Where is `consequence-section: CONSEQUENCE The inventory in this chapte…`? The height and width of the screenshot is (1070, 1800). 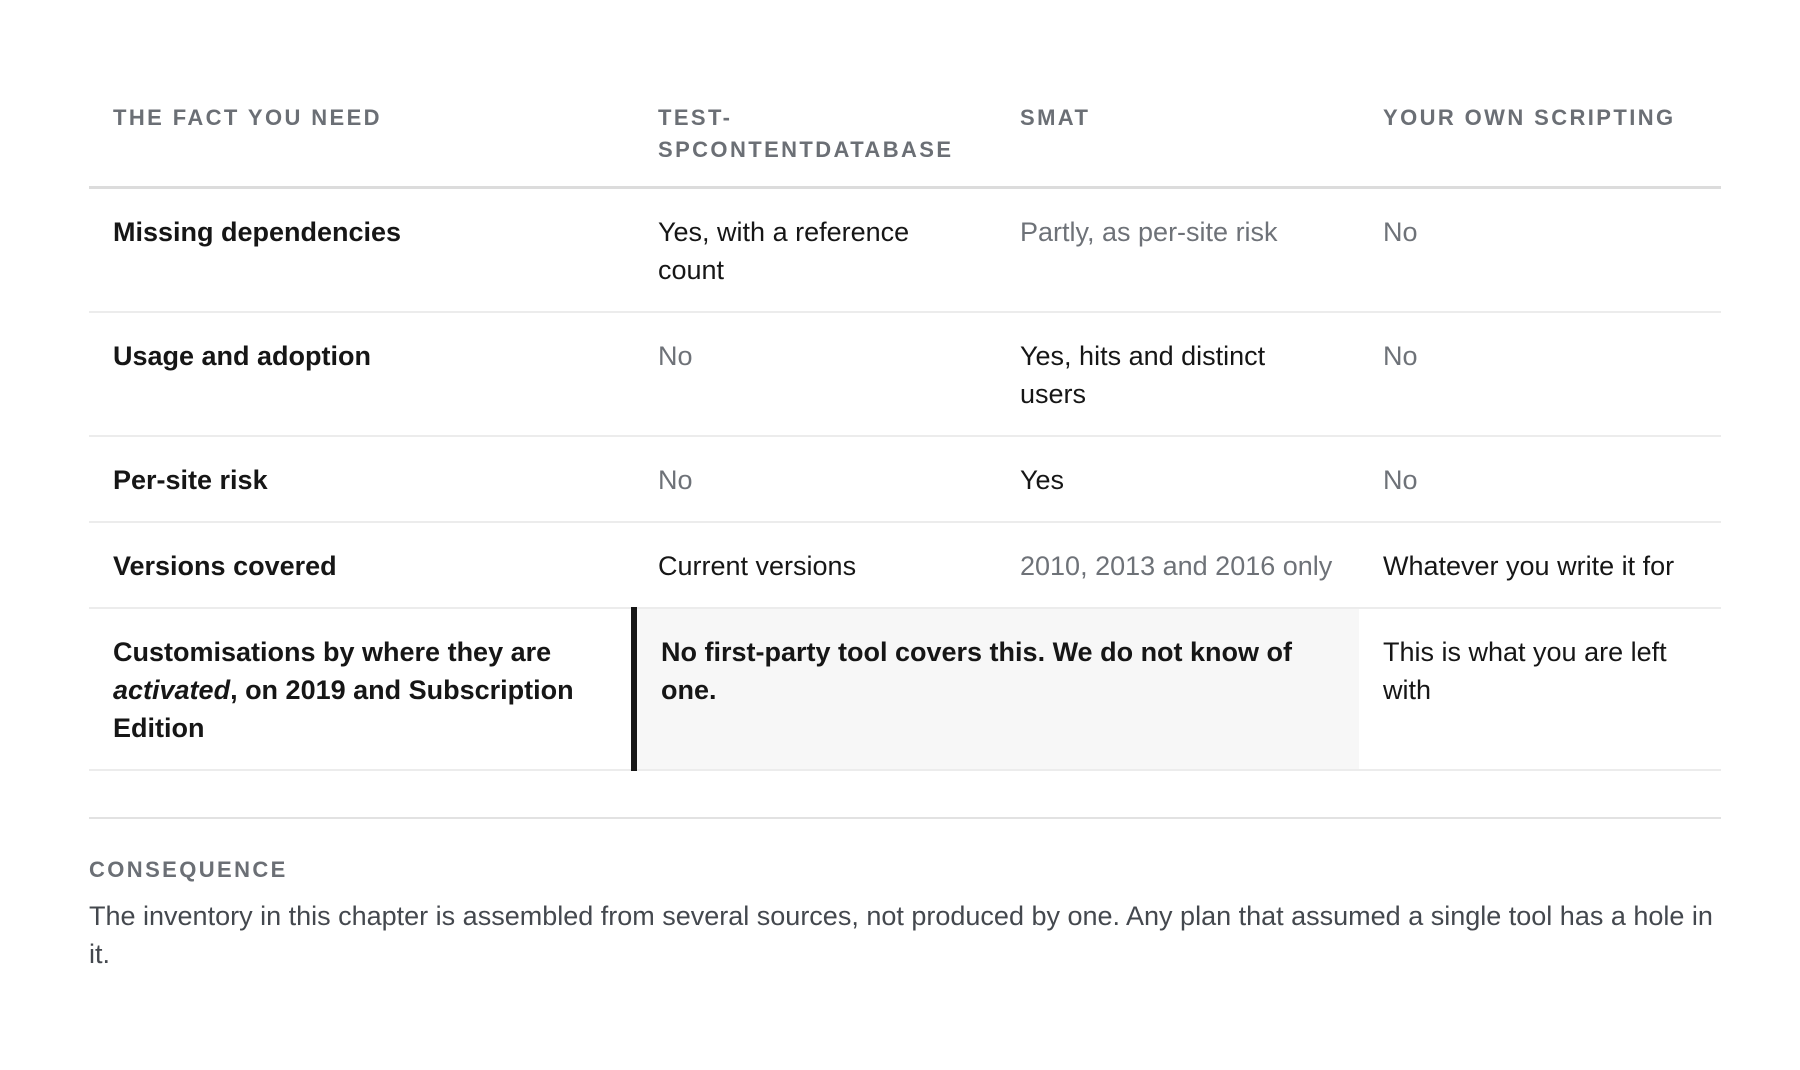
consequence-section: CONSEQUENCE The inventory in this chapte… is located at coordinates (905, 895).